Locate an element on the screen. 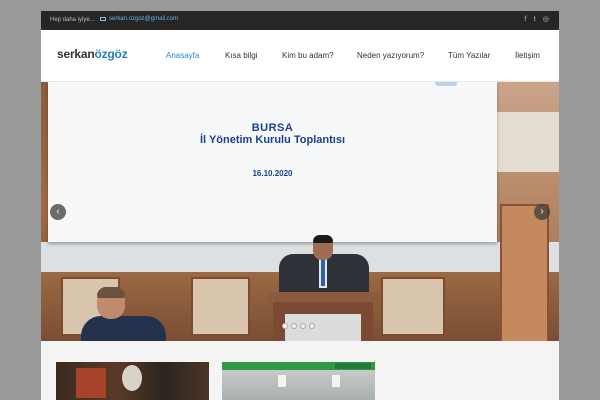 The height and width of the screenshot is (400, 600). email-link: serkan.ozgoz@gmail.com is located at coordinates (143, 19).